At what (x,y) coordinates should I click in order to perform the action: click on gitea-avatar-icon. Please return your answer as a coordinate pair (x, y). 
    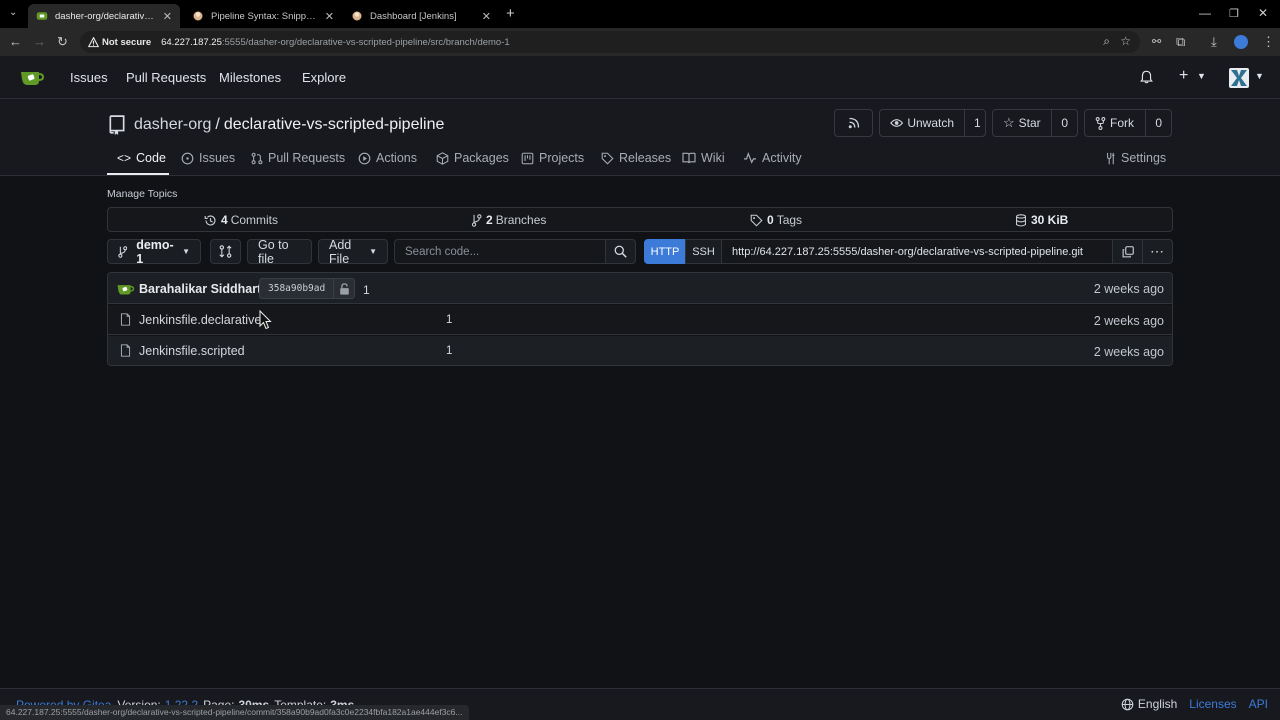
    Looking at the image, I should click on (126, 290).